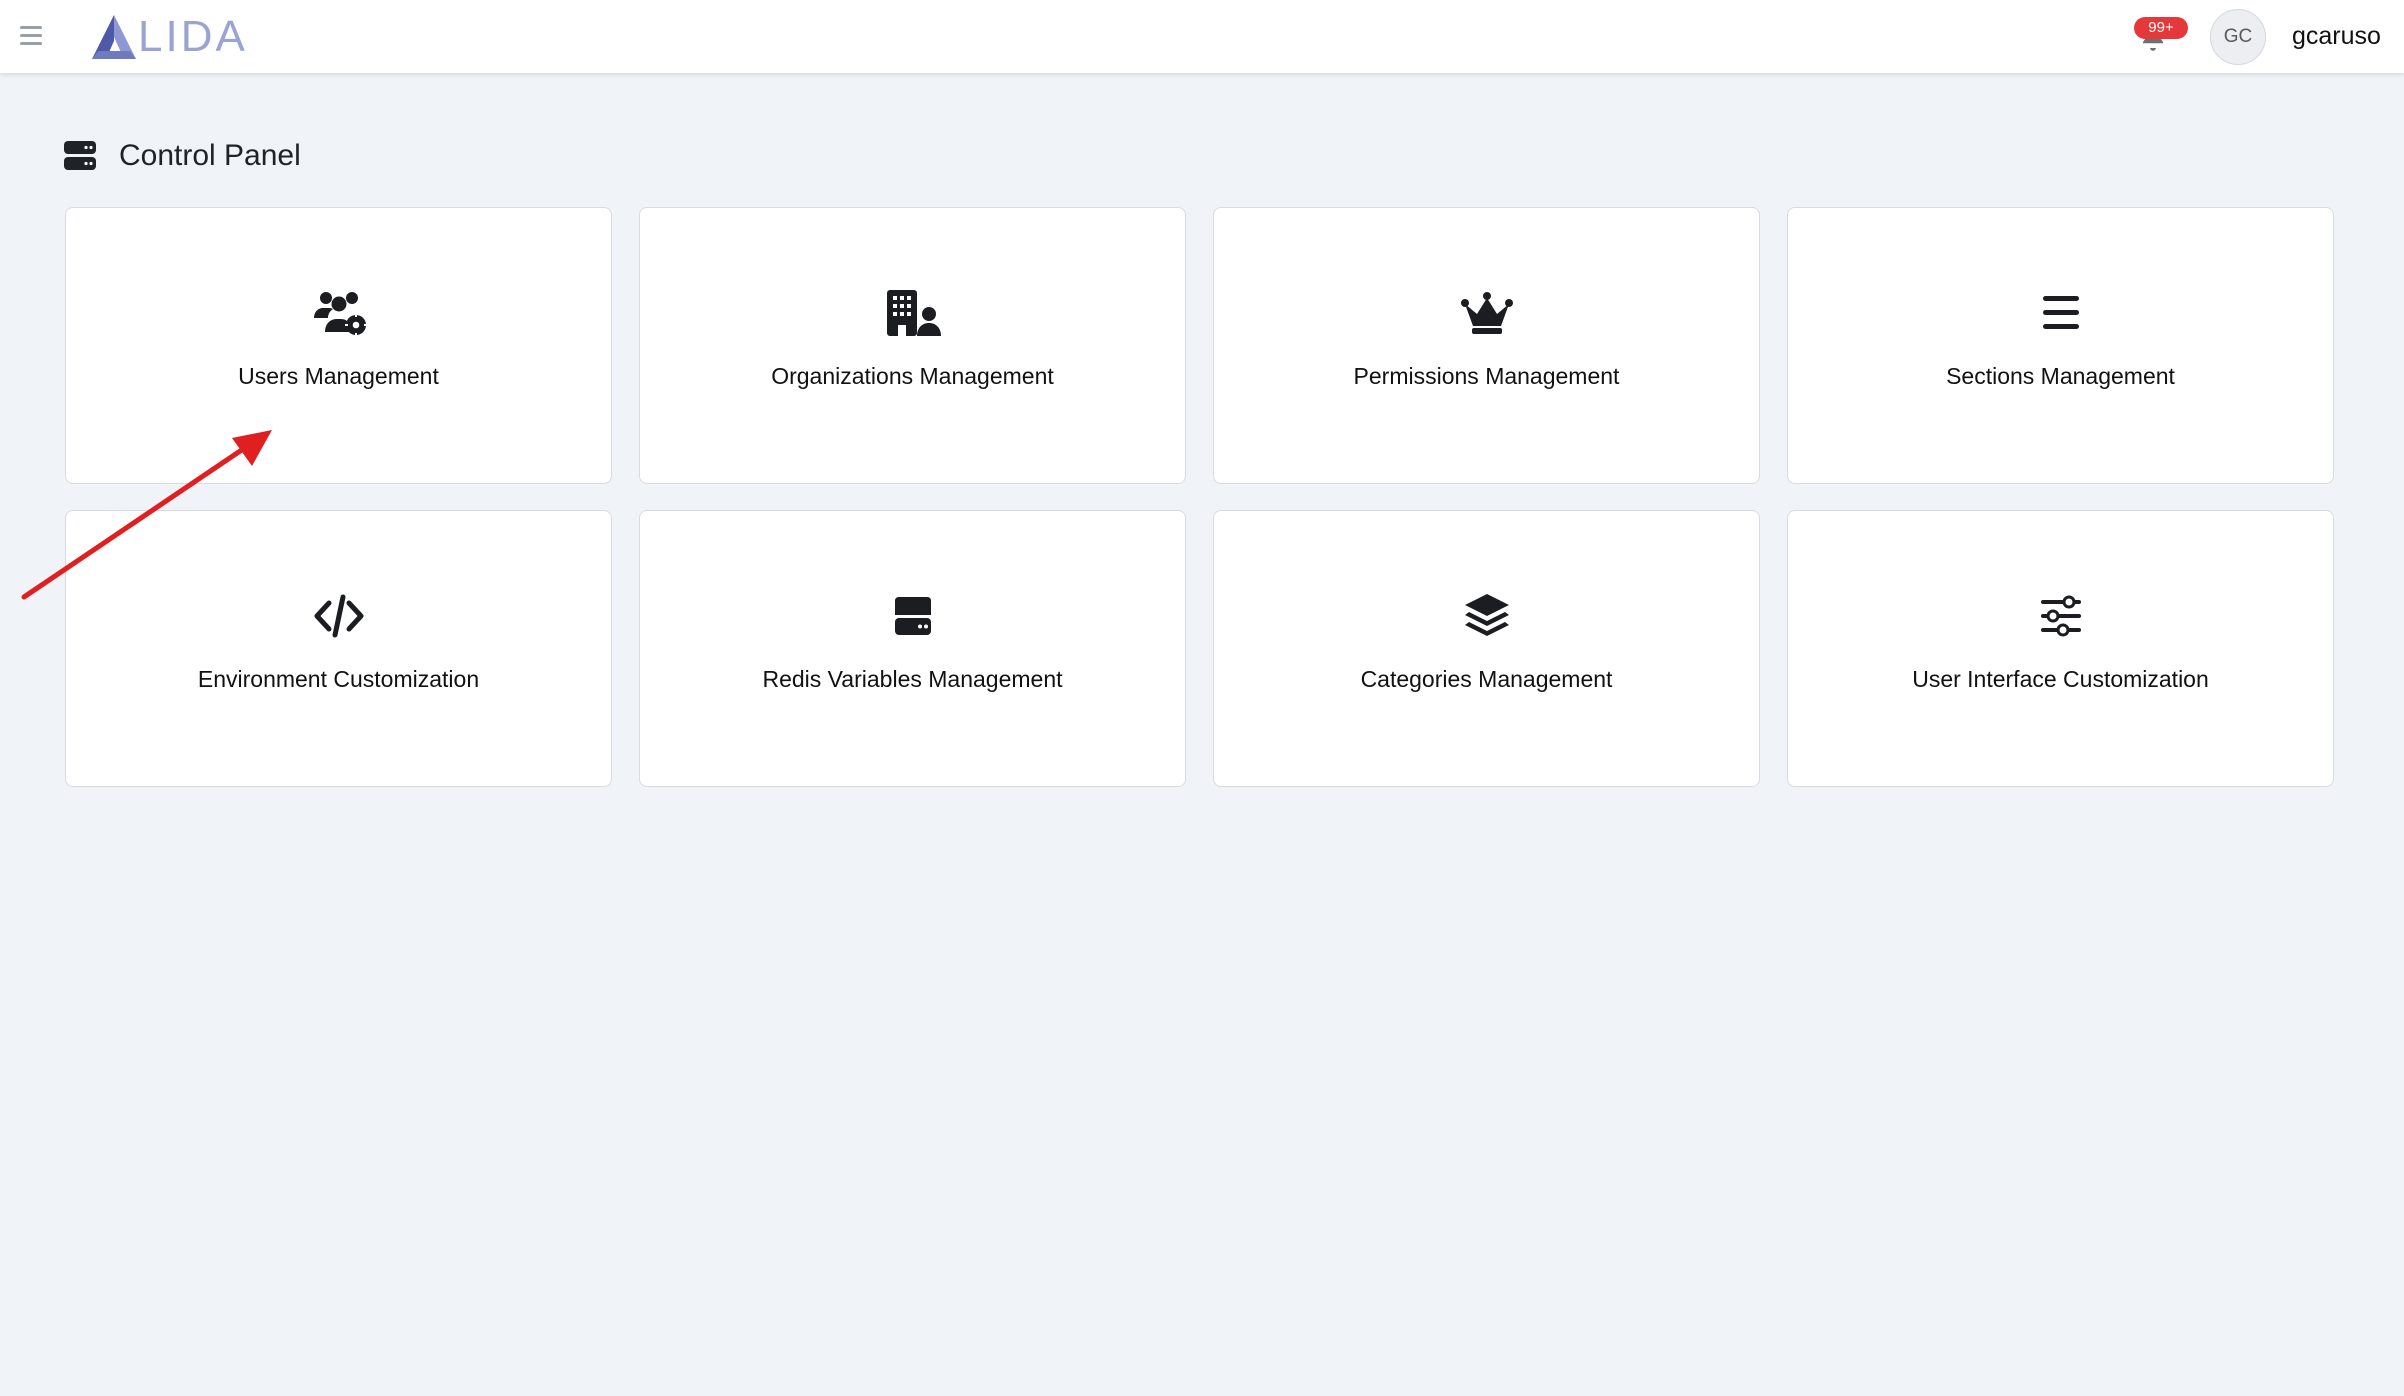  What do you see at coordinates (2060, 648) in the screenshot?
I see `card-user-interface-customization: User Interface Customization` at bounding box center [2060, 648].